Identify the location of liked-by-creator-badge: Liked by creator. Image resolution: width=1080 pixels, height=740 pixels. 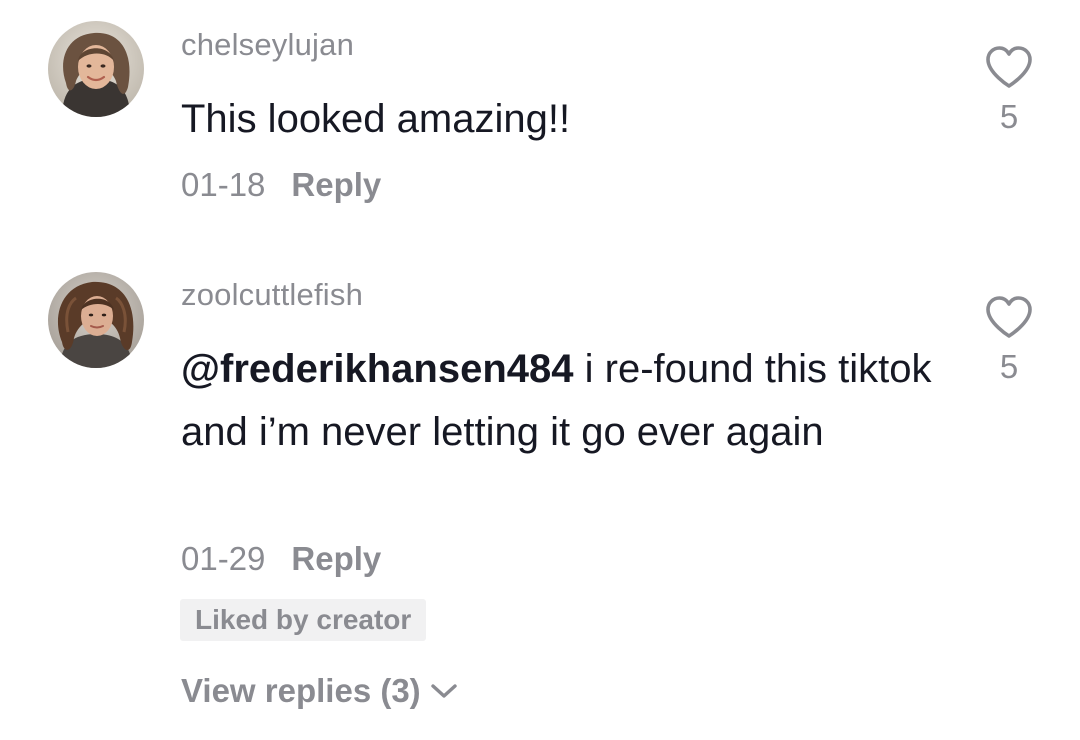
(303, 620).